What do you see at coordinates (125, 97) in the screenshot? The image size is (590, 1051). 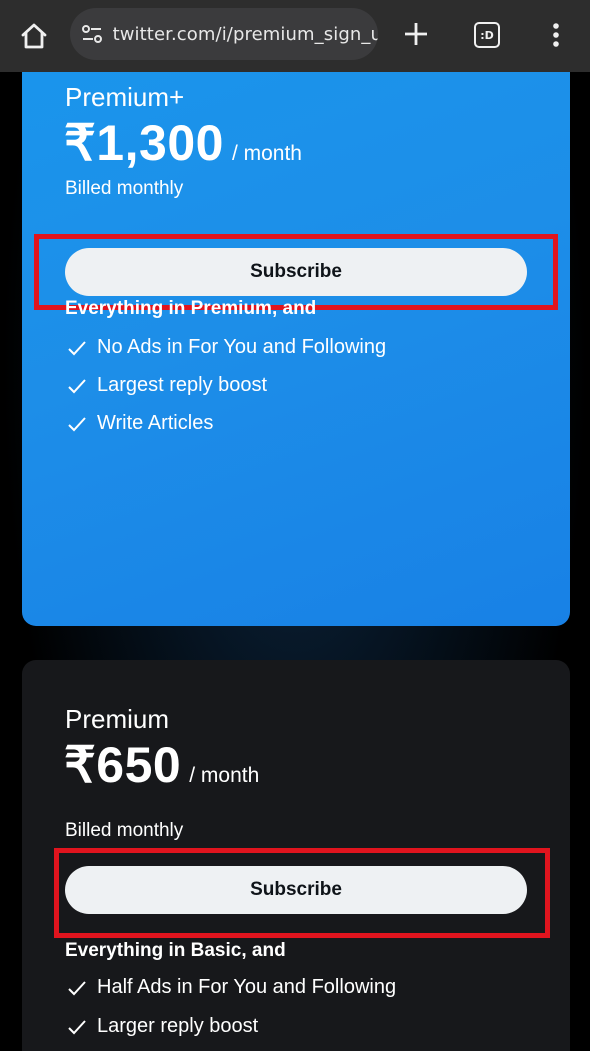 I see `plan-name: Premium+` at bounding box center [125, 97].